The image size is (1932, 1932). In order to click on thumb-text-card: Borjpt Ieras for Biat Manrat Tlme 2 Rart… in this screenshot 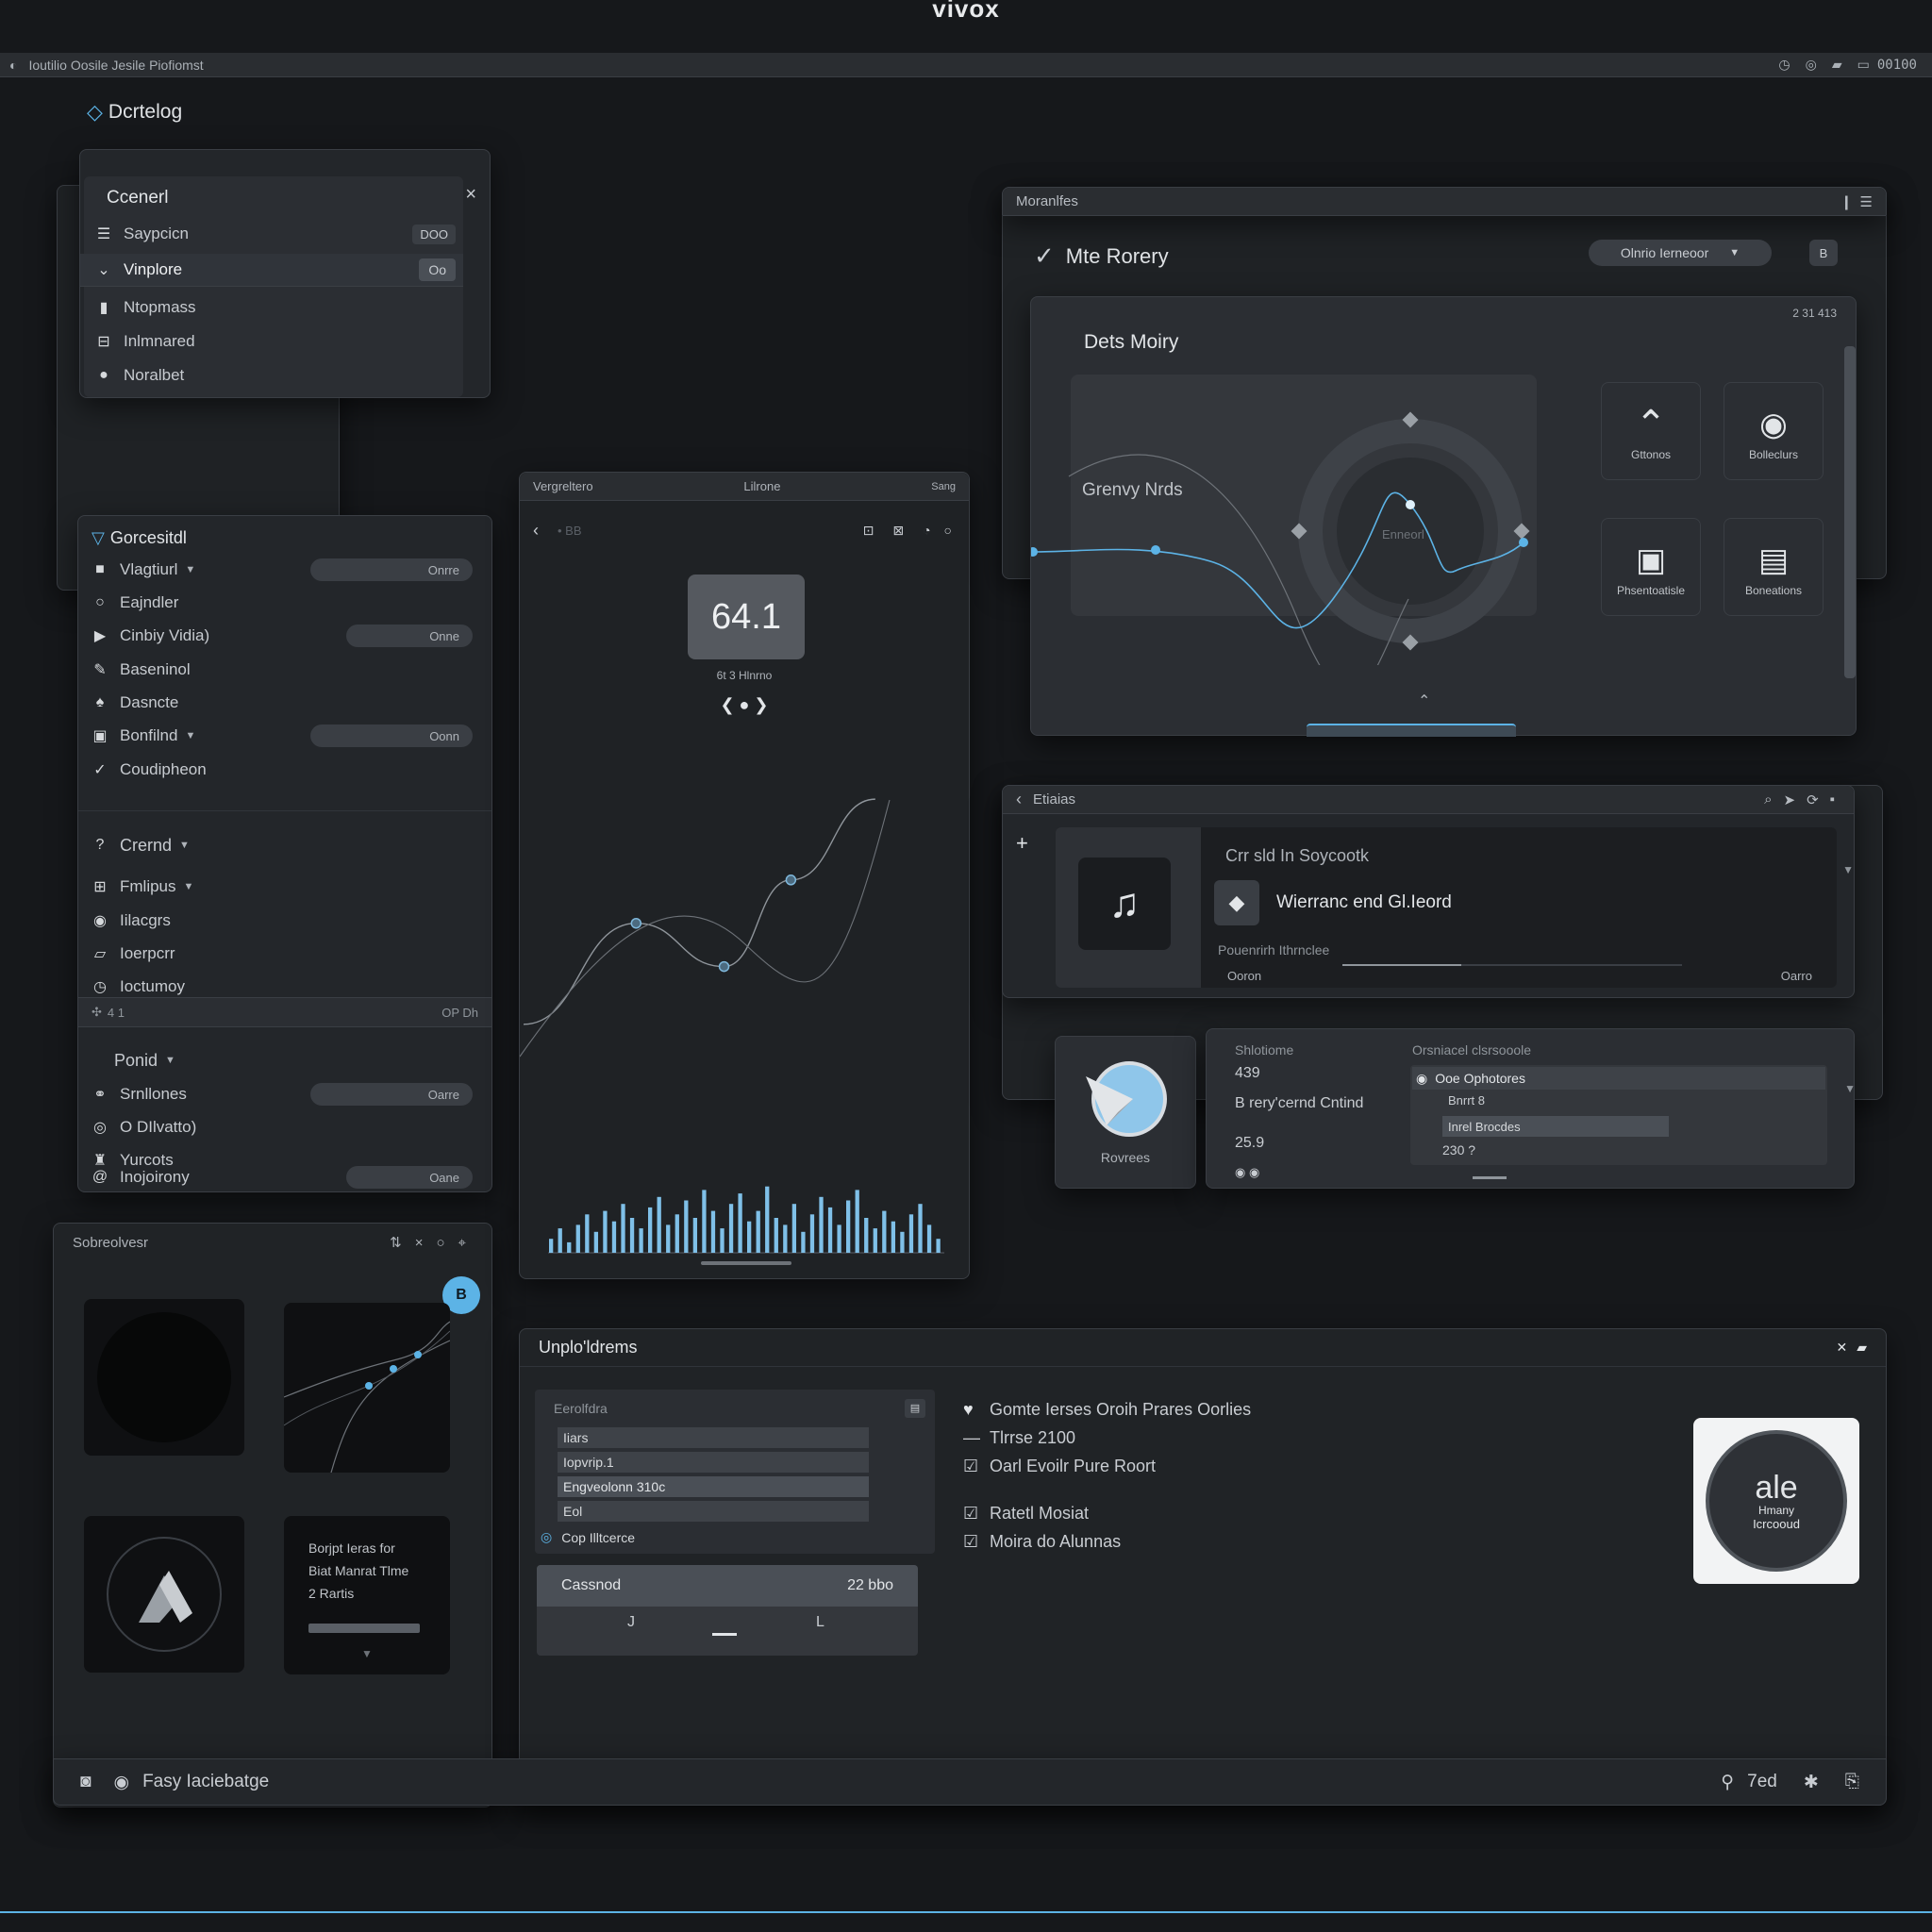, I will do `click(367, 1595)`.